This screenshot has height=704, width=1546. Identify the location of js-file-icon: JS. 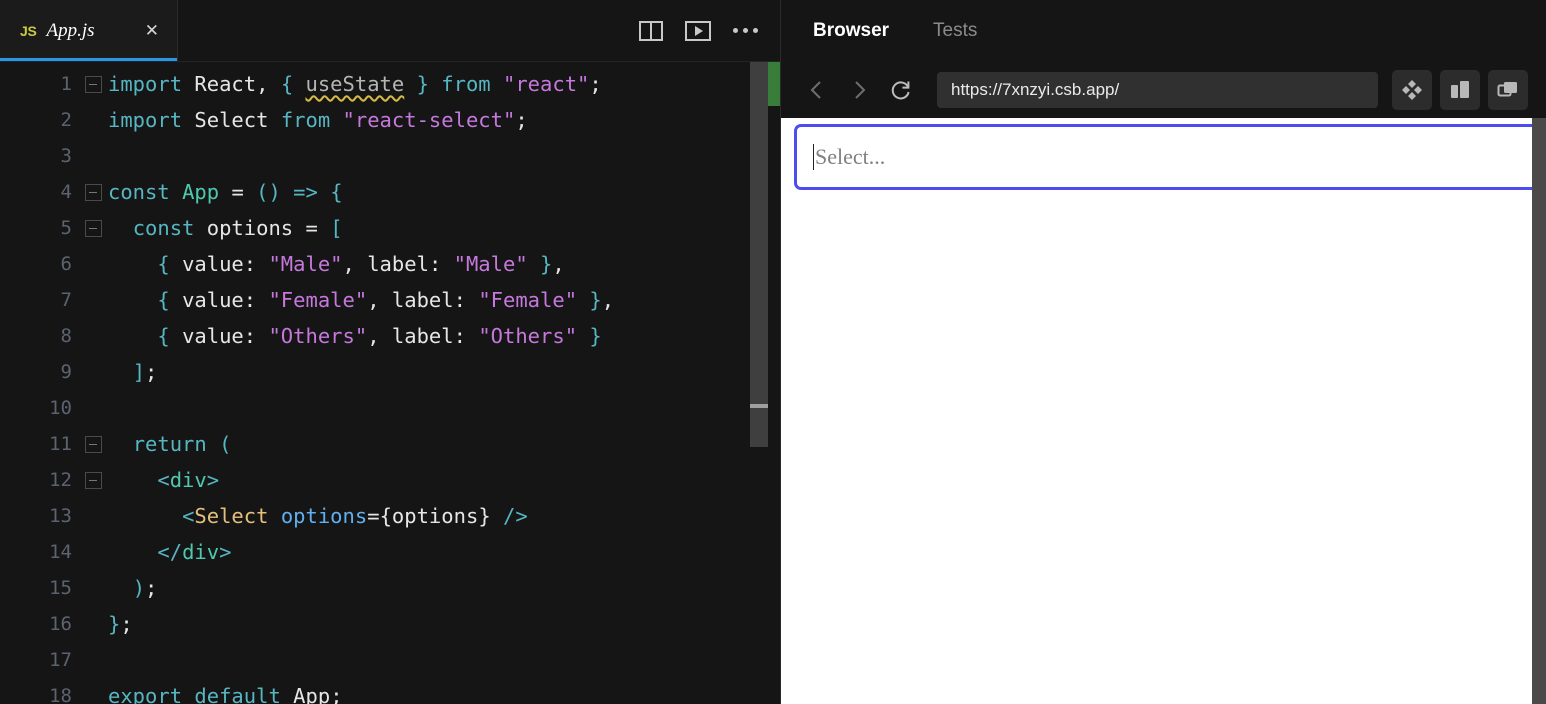
(28, 30).